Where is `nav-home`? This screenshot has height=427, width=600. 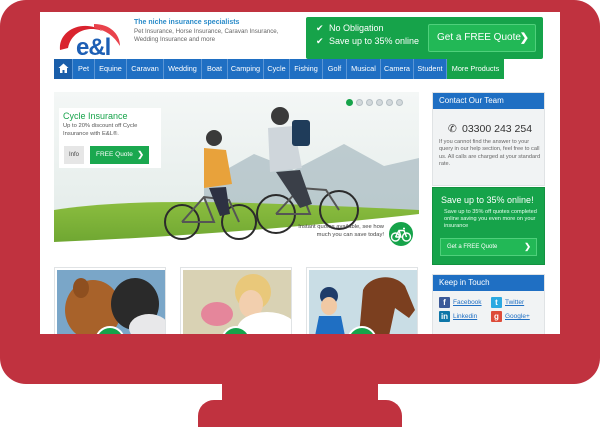 nav-home is located at coordinates (63, 69).